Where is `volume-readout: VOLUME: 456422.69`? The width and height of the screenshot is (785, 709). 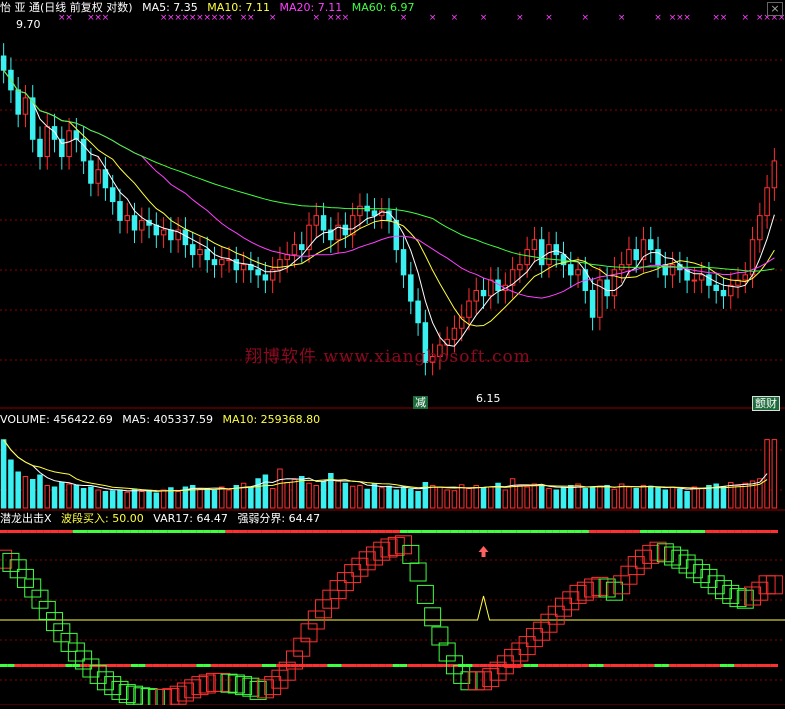 volume-readout: VOLUME: 456422.69 is located at coordinates (56, 419).